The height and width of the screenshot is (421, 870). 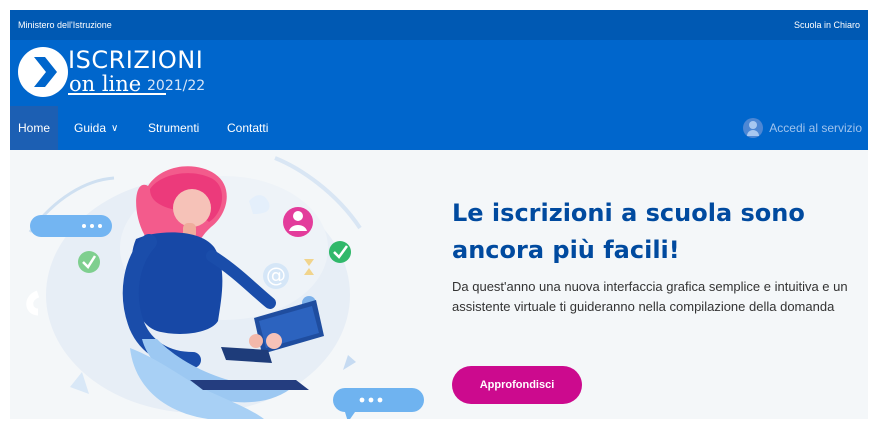 I want to click on hero-title-line-1: Le iscrizioni a scuola sono, so click(x=628, y=213).